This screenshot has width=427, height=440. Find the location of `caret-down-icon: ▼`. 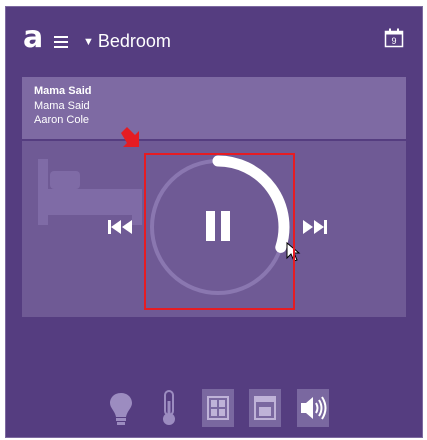

caret-down-icon: ▼ is located at coordinates (88, 41).